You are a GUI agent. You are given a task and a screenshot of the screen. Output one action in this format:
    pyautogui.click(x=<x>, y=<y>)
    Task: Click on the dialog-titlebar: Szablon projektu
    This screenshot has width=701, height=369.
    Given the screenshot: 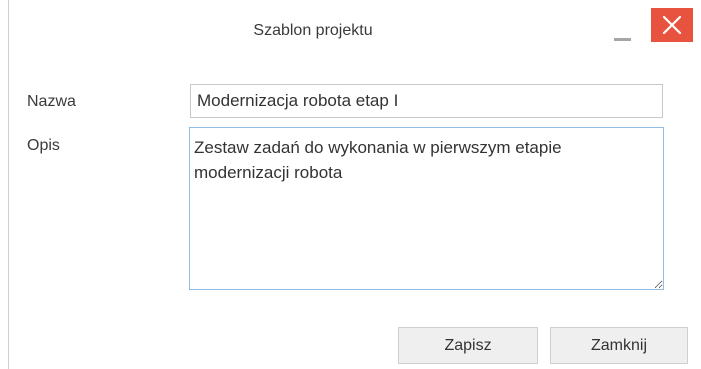 What is the action you would take?
    pyautogui.click(x=355, y=28)
    